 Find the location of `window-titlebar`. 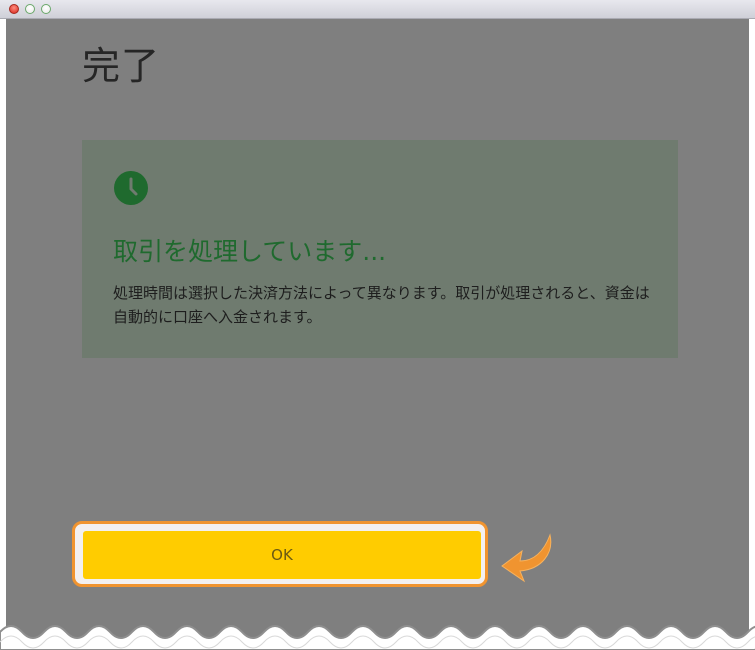

window-titlebar is located at coordinates (377, 9).